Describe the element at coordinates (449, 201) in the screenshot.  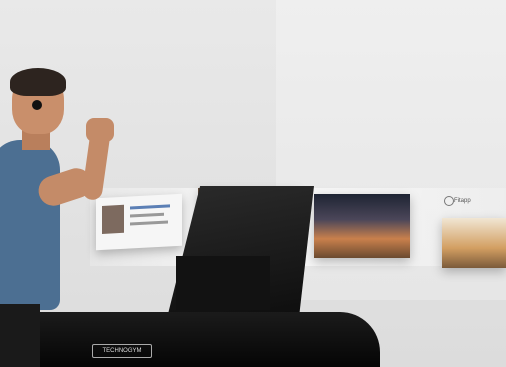
I see `app-icon` at that location.